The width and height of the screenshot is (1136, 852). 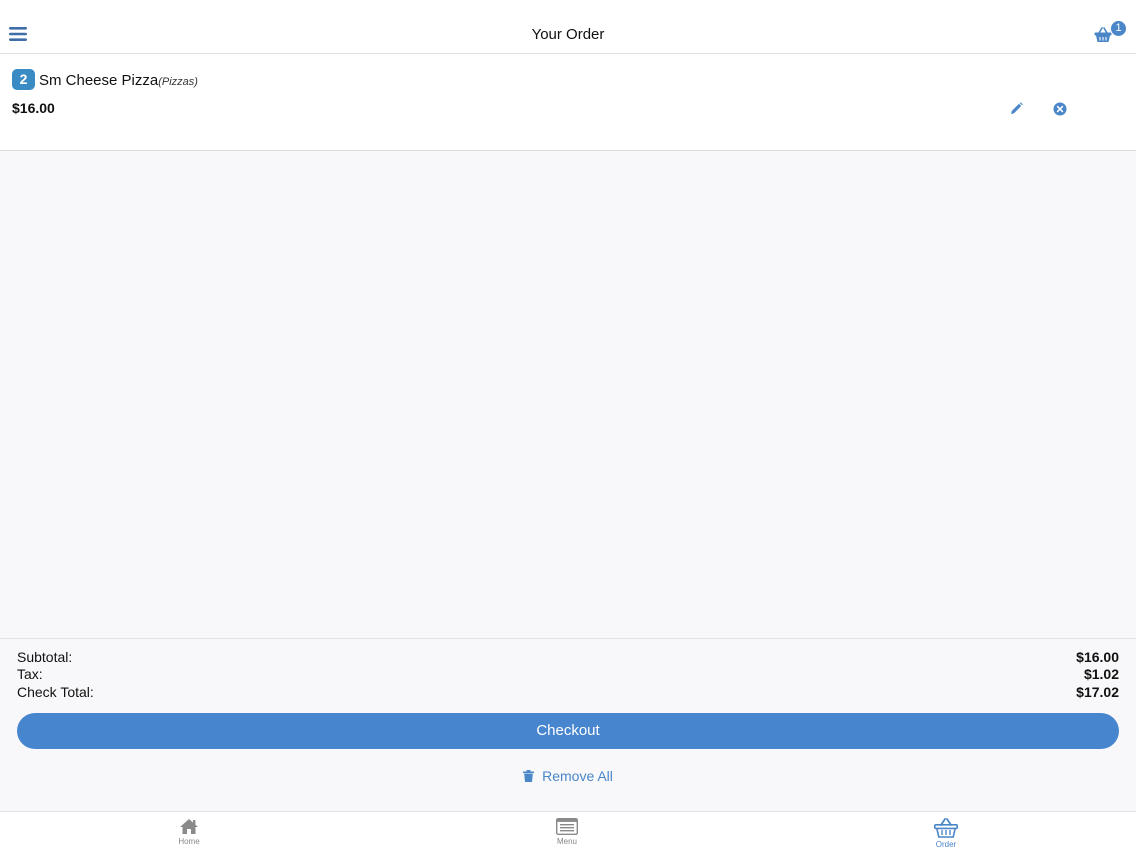 I want to click on remove-all-content: Remove All, so click(x=568, y=776).